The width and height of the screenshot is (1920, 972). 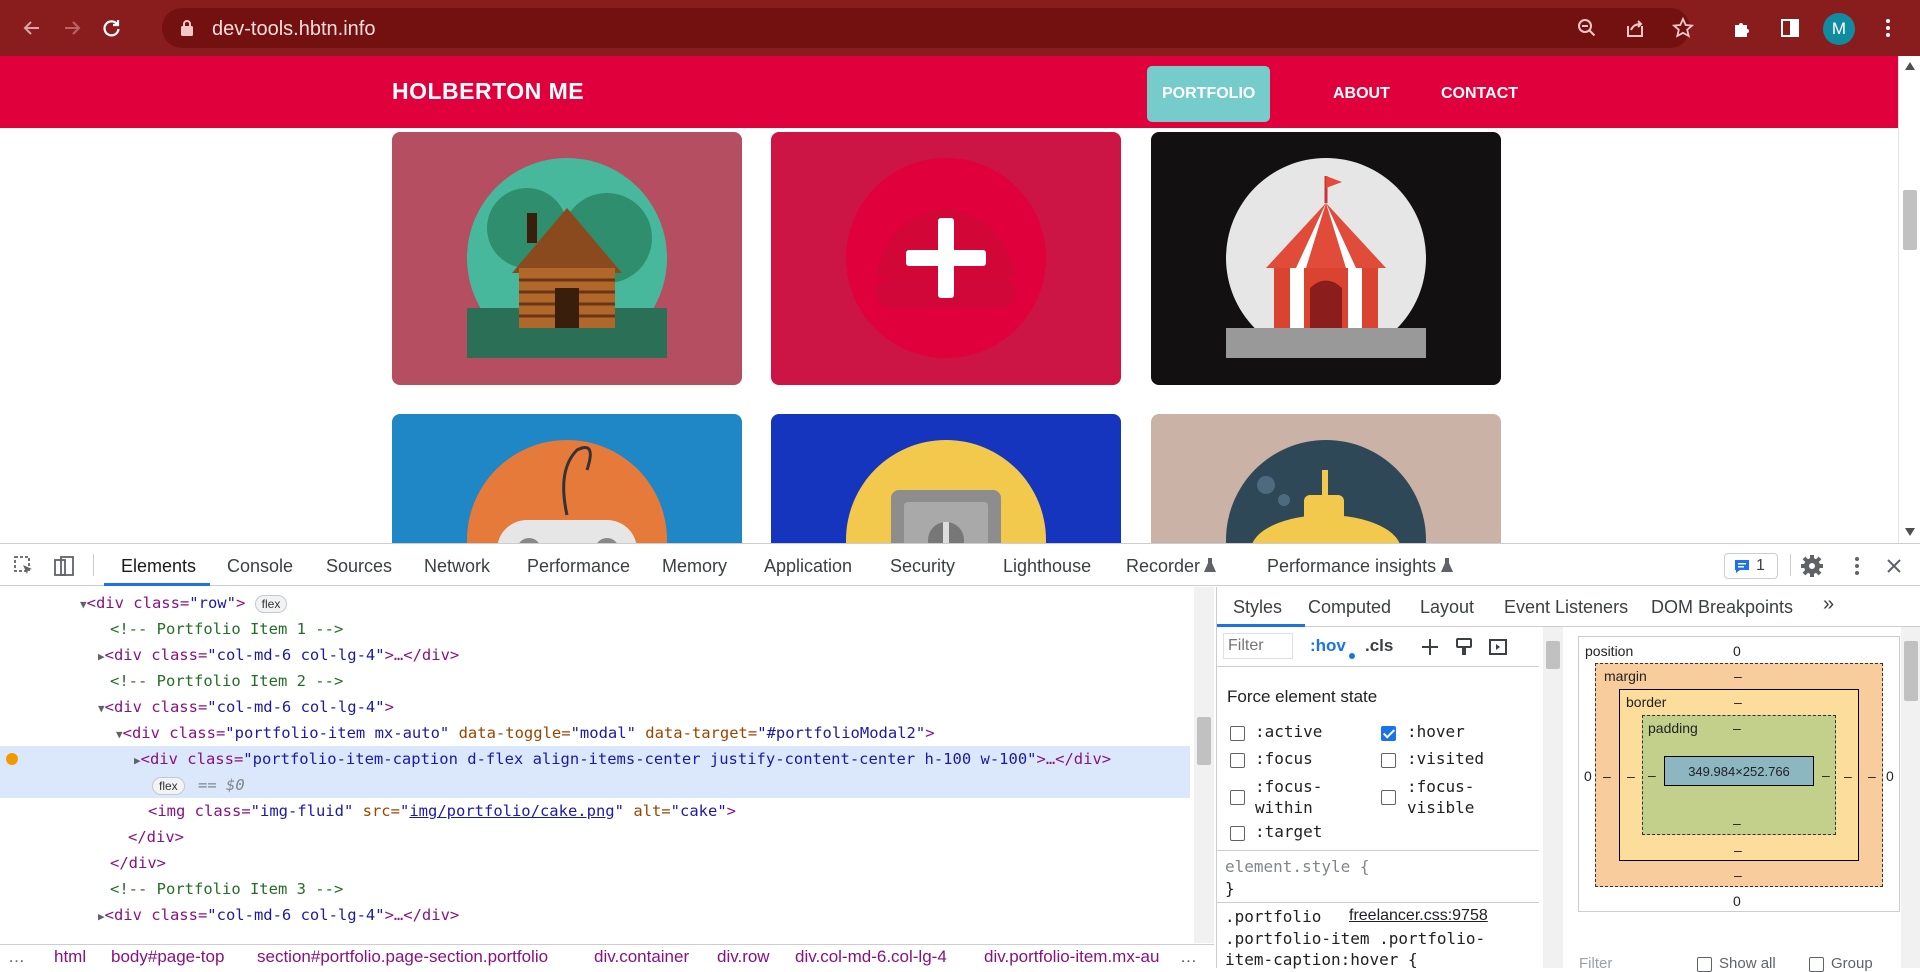 I want to click on toggle-sidebar-icon, so click(x=1498, y=647).